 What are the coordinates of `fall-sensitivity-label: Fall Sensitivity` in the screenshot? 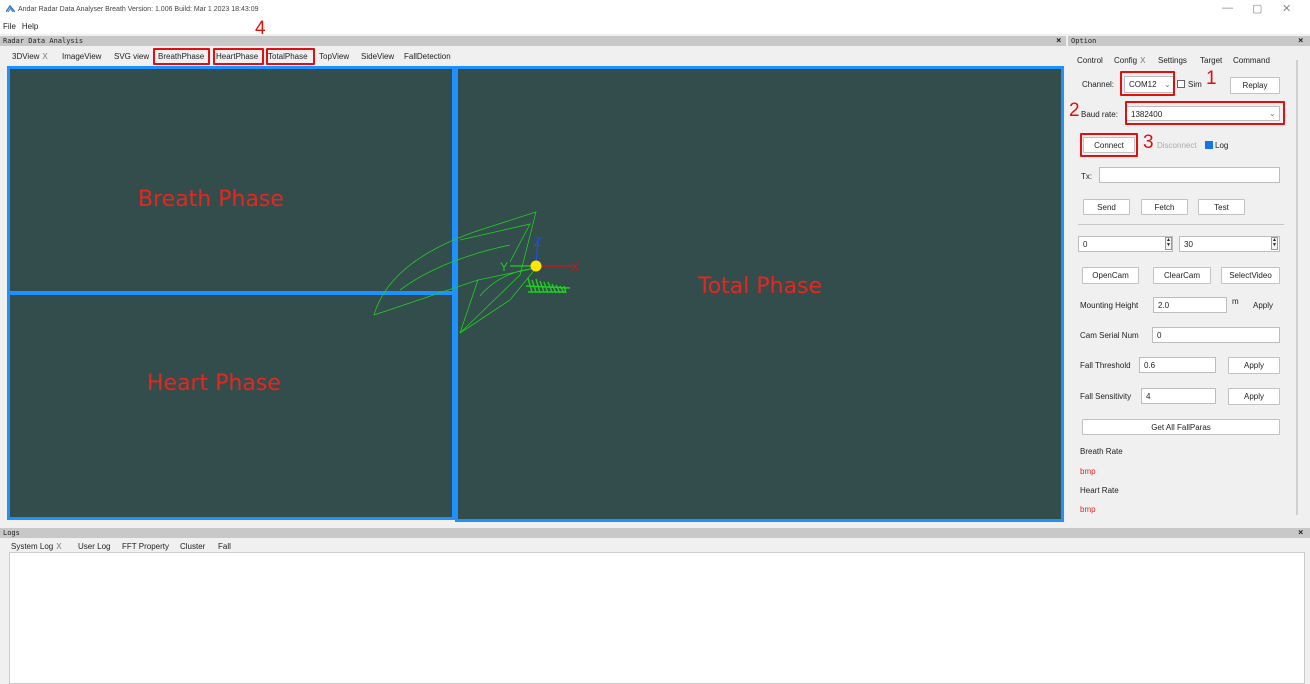 It's located at (1106, 396).